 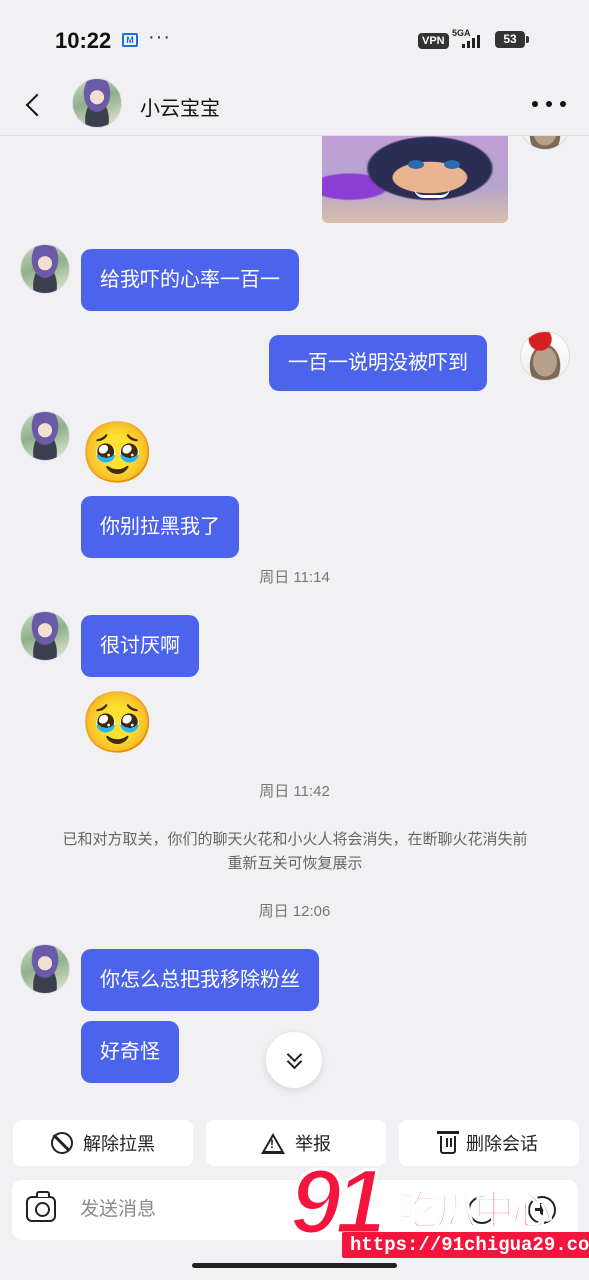 I want to click on message-bubble: 你怎么总把我移除粉丝, so click(x=200, y=980).